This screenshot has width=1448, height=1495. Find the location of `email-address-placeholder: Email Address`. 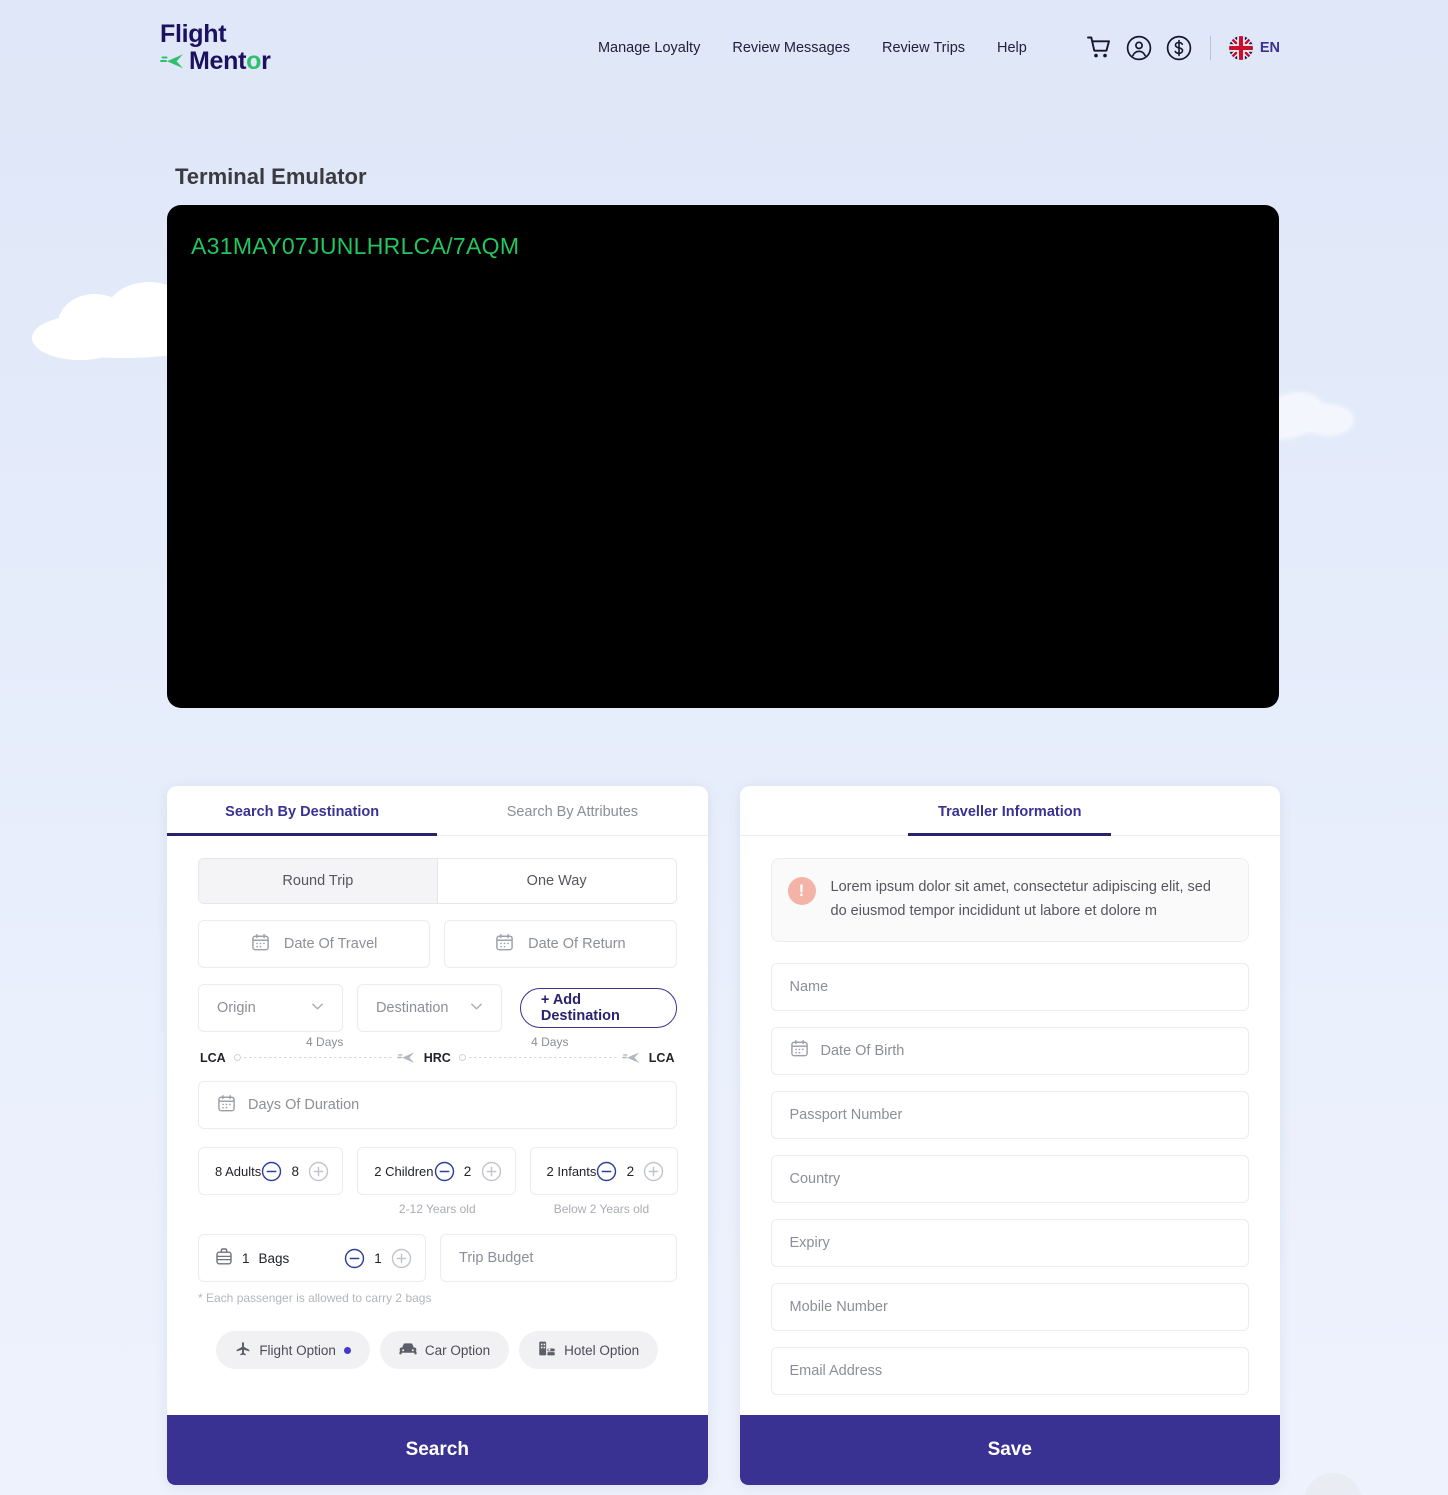

email-address-placeholder: Email Address is located at coordinates (836, 1370).